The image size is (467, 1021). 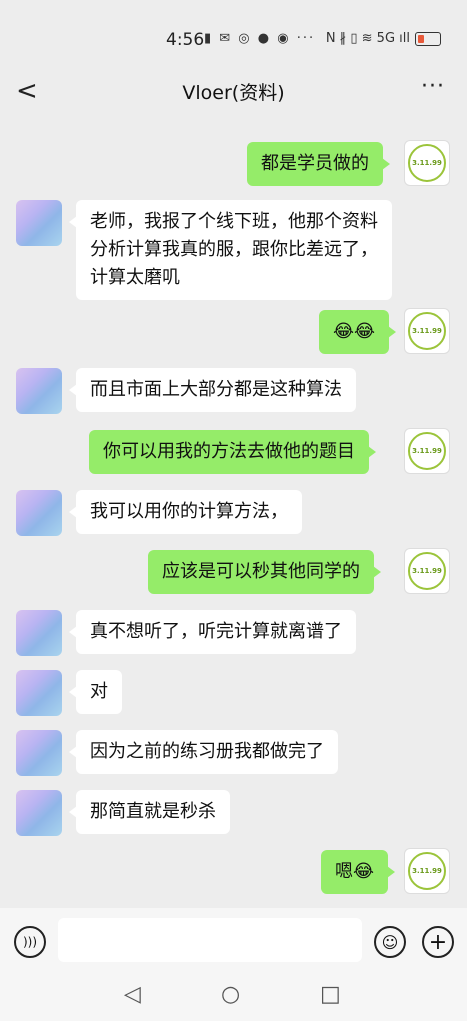 I want to click on message-bubble-received: 我可以用你的计算方法，, so click(x=185, y=512).